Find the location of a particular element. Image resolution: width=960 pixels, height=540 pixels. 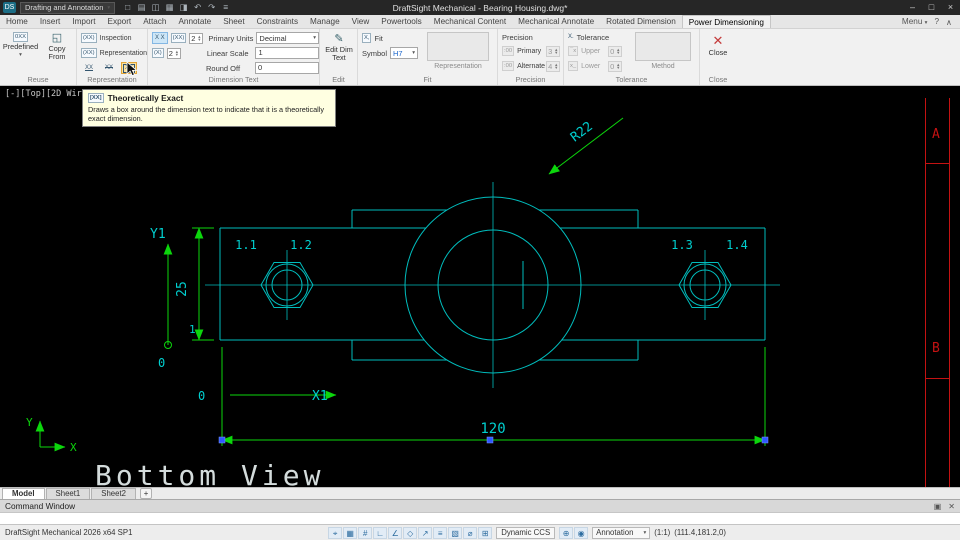

tab-attach: Attach is located at coordinates (154, 21).